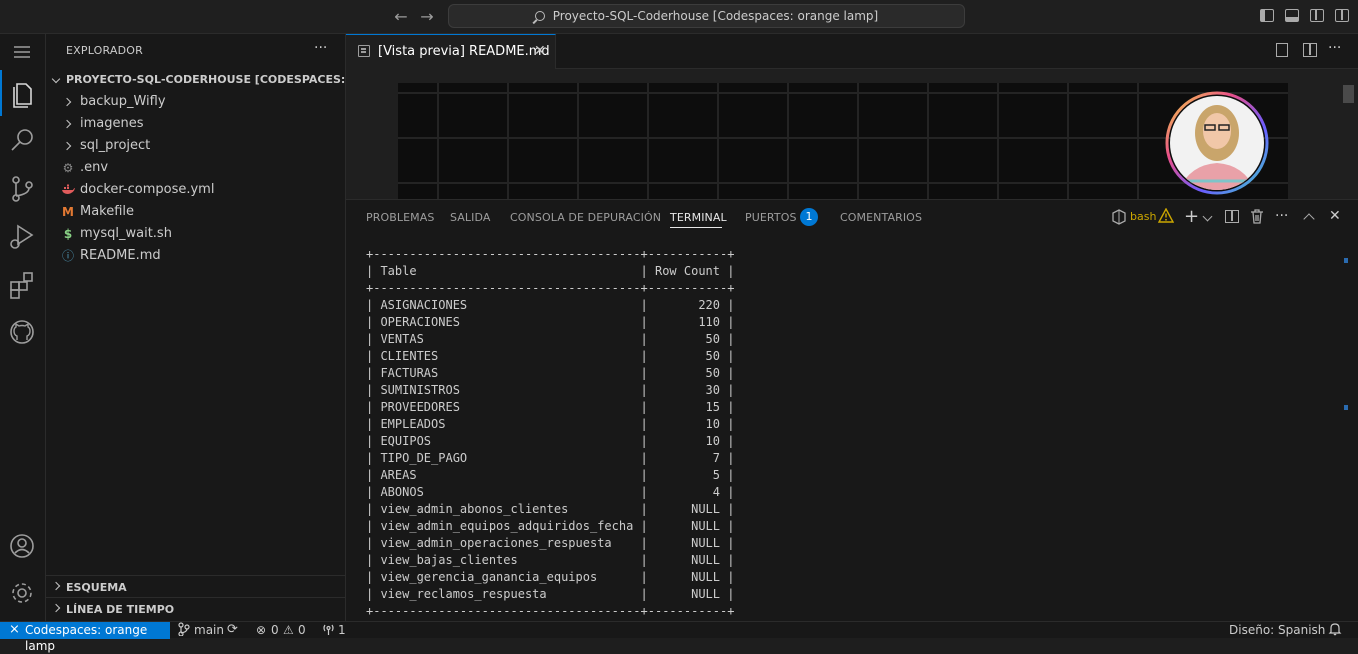 The image size is (1358, 654). Describe the element at coordinates (1267, 15) in the screenshot. I see `toggle-primary-sidebar-icon` at that location.